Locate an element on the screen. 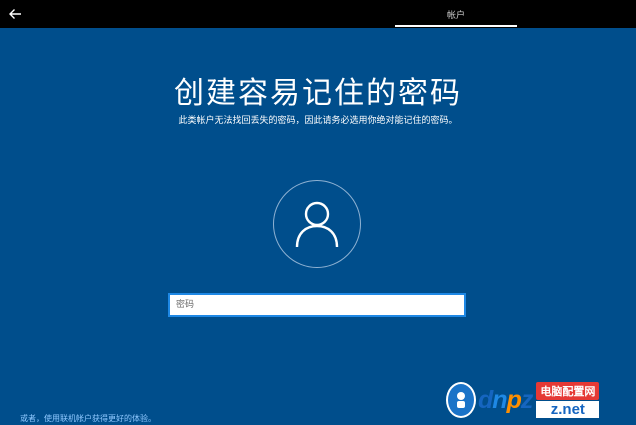 This screenshot has width=636, height=425. watermark-domain: z.net is located at coordinates (568, 409).